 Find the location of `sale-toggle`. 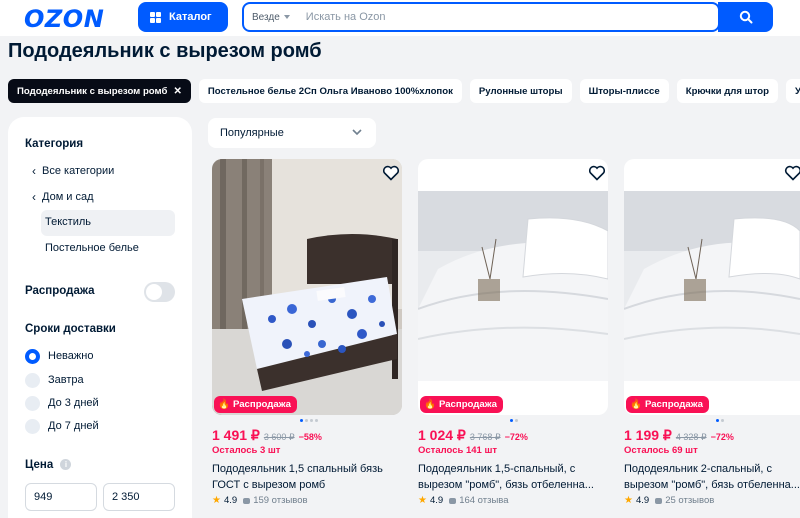

sale-toggle is located at coordinates (159, 292).